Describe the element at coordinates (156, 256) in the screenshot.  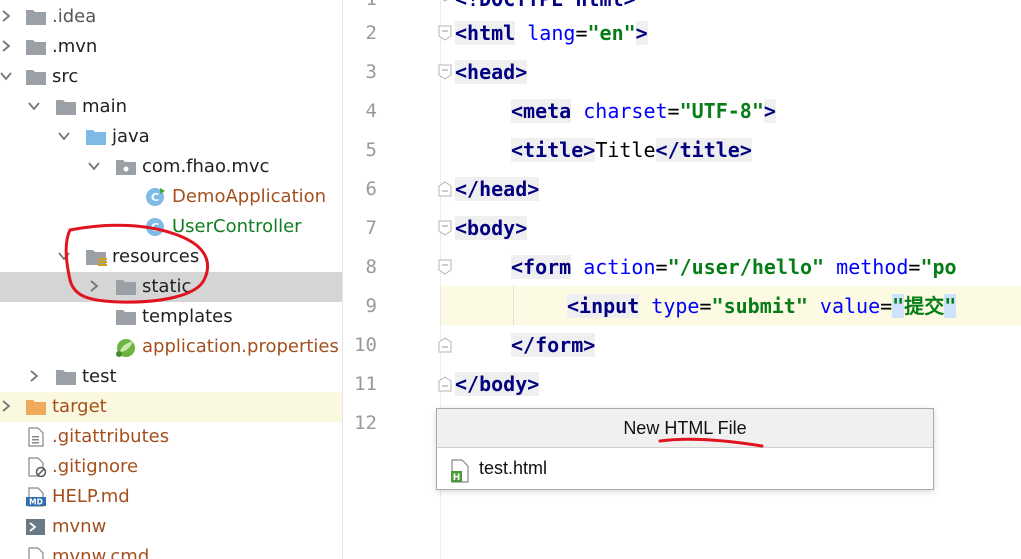
I see `tree-item-label: resources` at that location.